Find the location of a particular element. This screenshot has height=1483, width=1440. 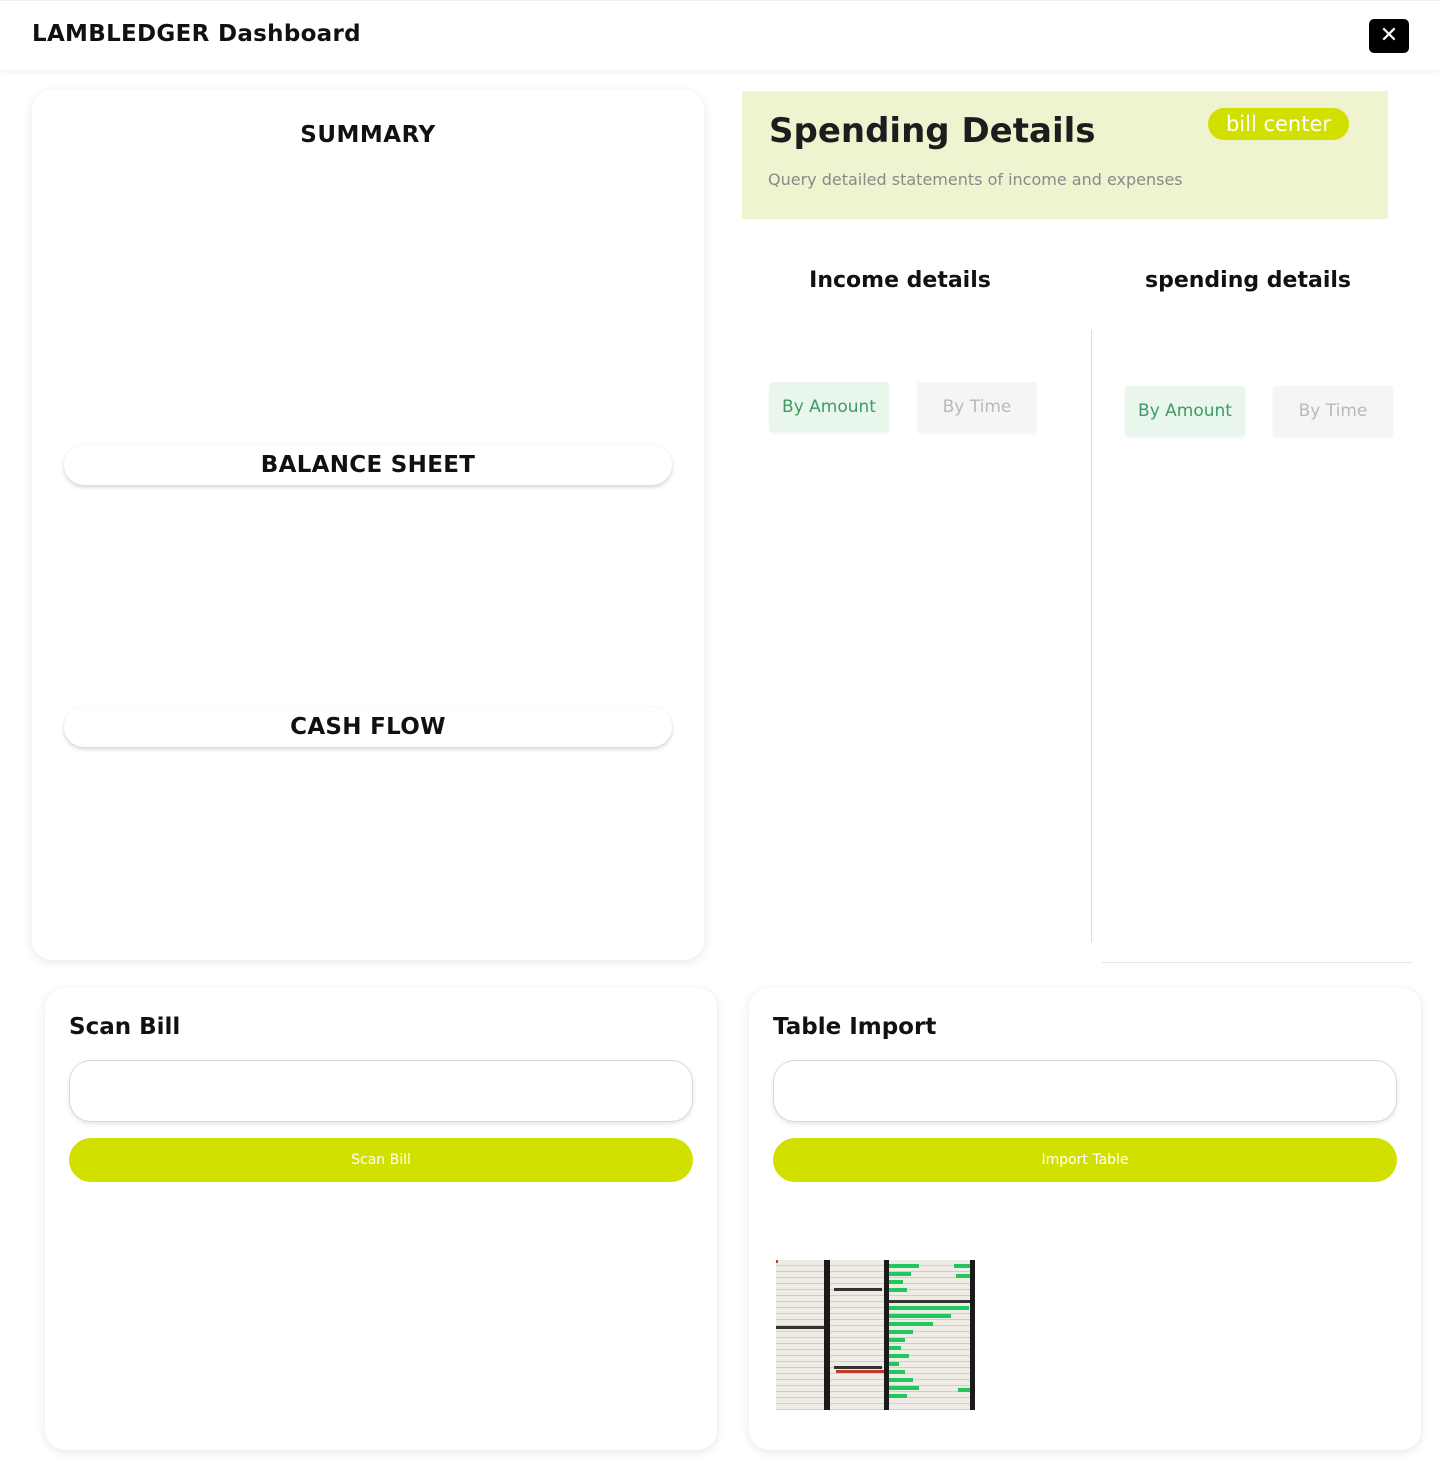

table-import-file-input is located at coordinates (1085, 1091).